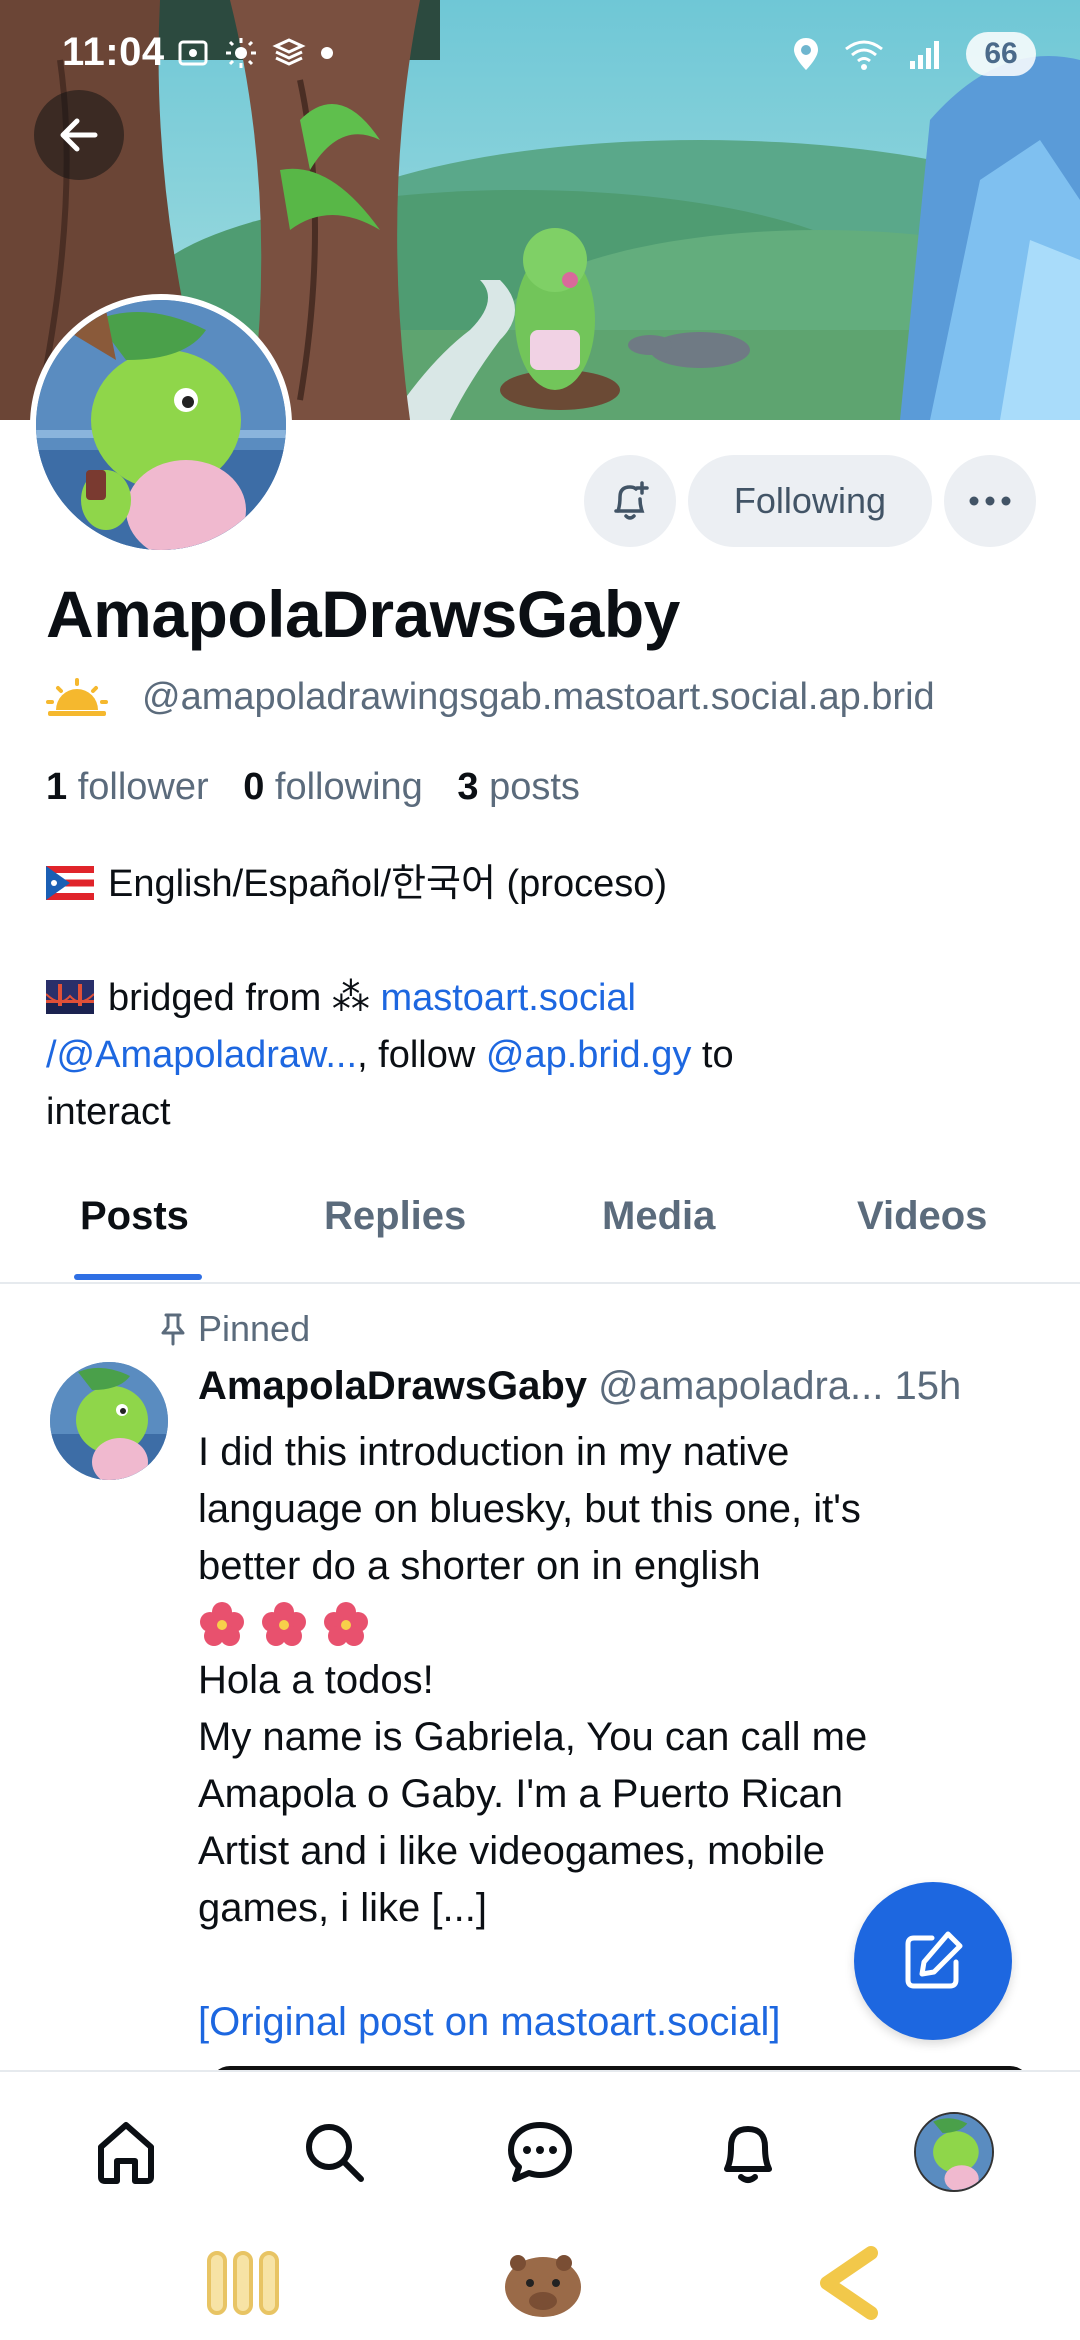  What do you see at coordinates (241, 53) in the screenshot?
I see `brightness-icon` at bounding box center [241, 53].